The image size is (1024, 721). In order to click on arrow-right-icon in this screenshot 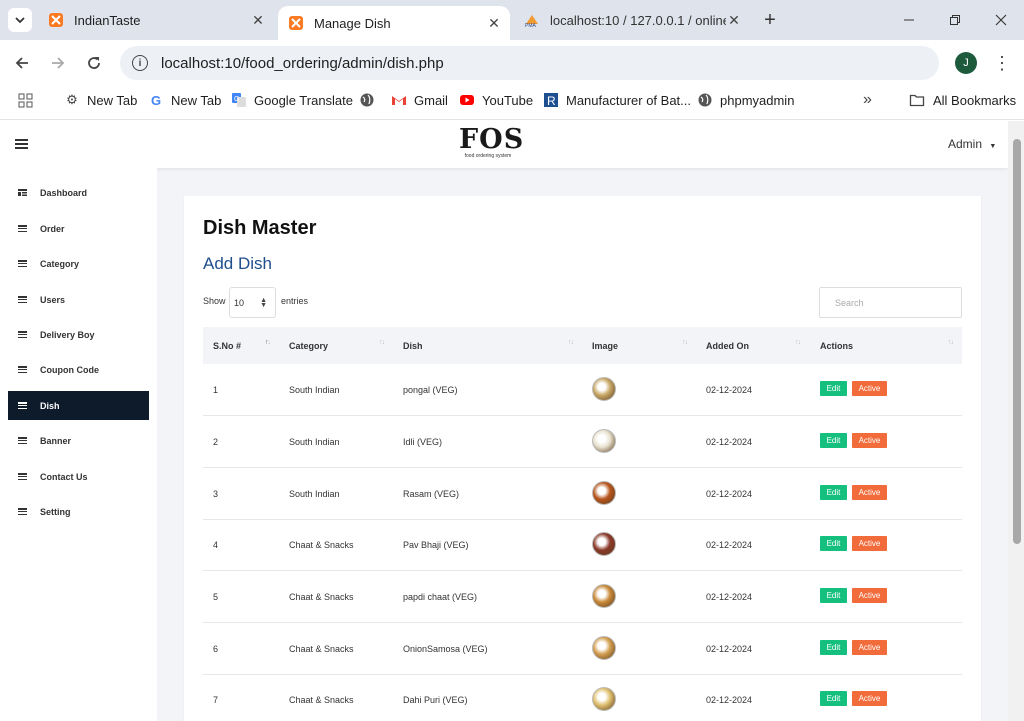, I will do `click(58, 63)`.